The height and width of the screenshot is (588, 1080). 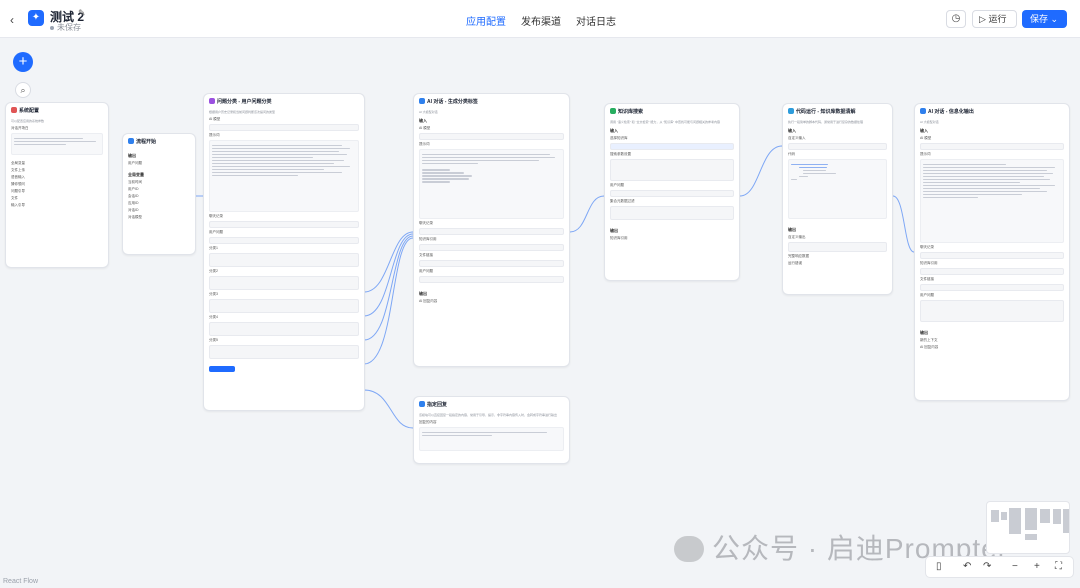 I want to click on class-1-field, so click(x=284, y=260).